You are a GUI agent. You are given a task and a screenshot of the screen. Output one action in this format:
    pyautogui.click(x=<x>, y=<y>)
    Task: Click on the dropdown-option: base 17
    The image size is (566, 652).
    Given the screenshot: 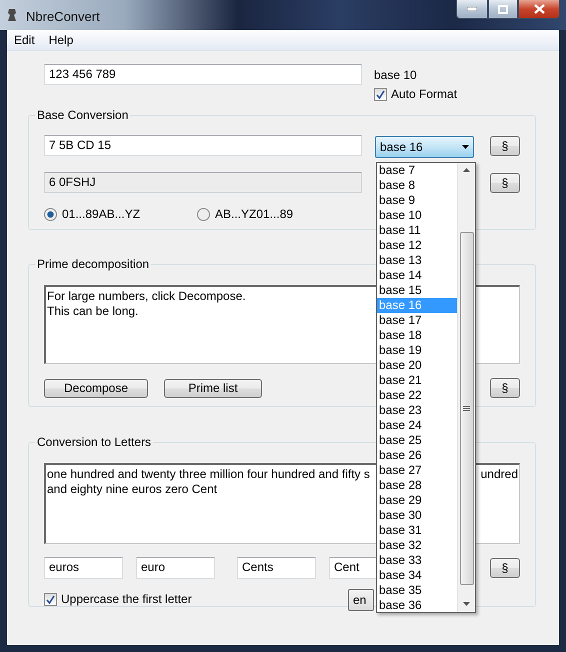 What is the action you would take?
    pyautogui.click(x=417, y=320)
    